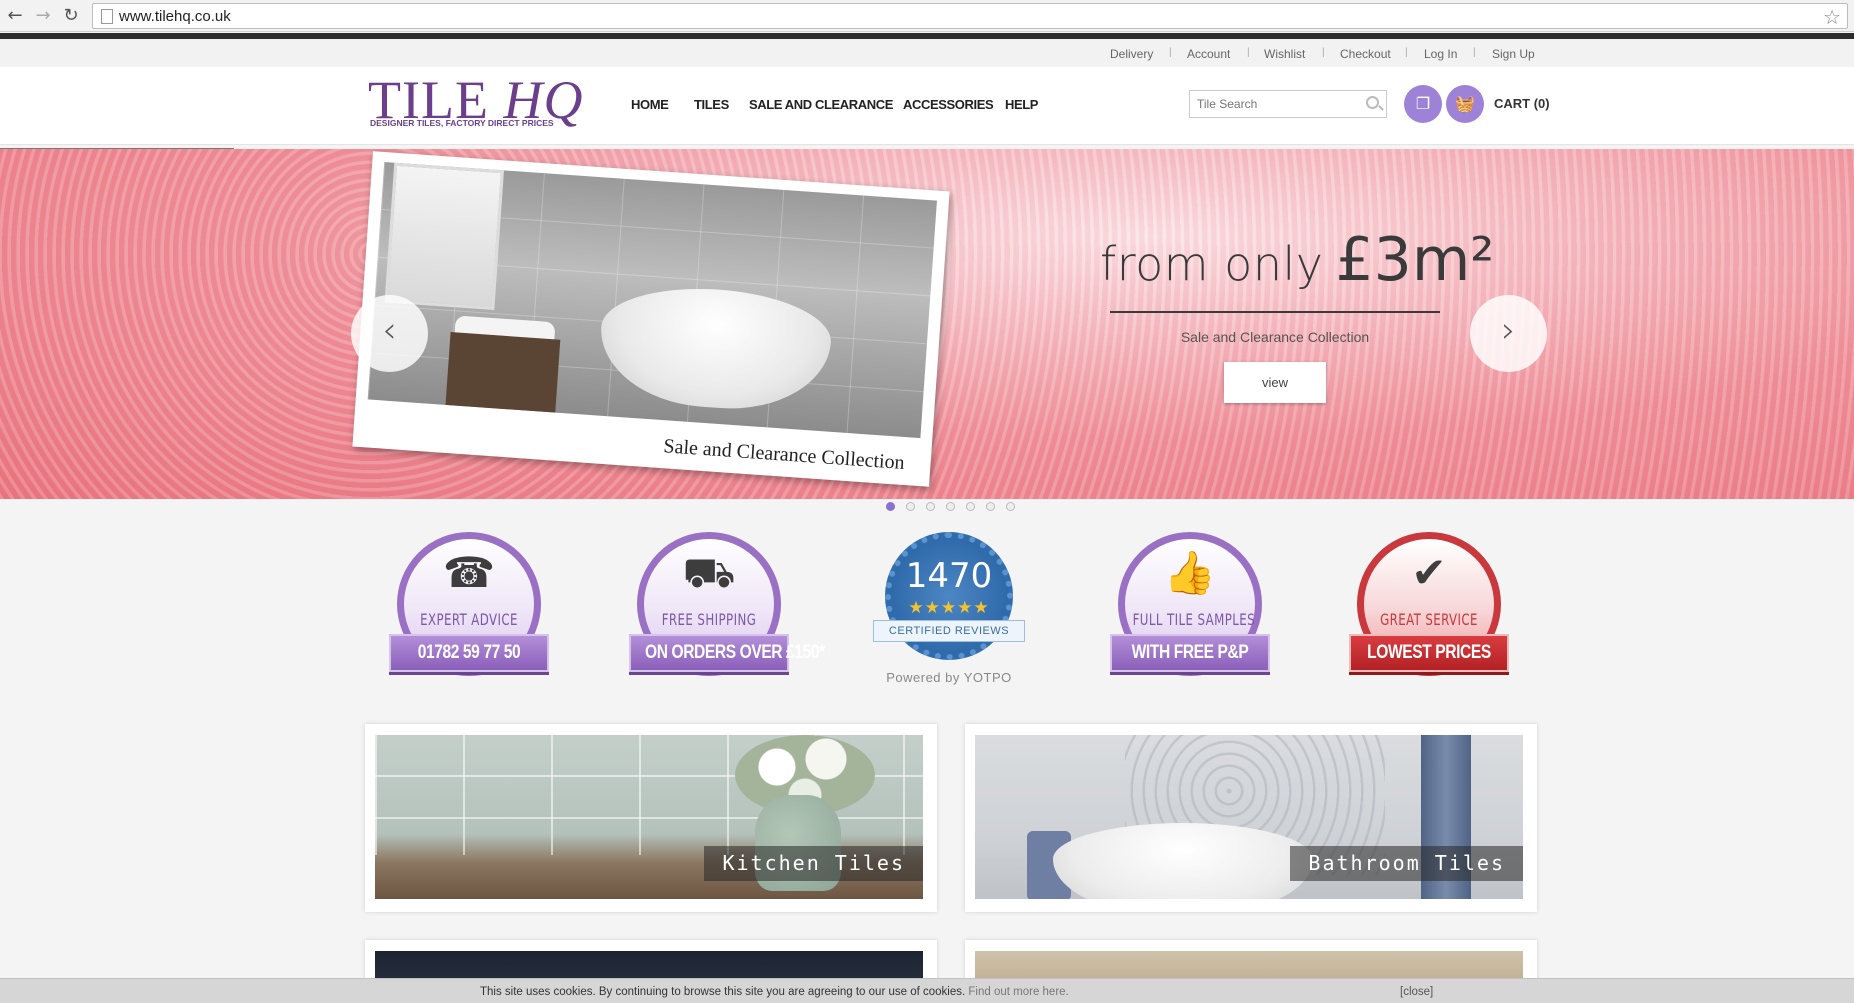 The image size is (1854, 1003). I want to click on category-card-bathroom: Bathroom Tiles, so click(1251, 818).